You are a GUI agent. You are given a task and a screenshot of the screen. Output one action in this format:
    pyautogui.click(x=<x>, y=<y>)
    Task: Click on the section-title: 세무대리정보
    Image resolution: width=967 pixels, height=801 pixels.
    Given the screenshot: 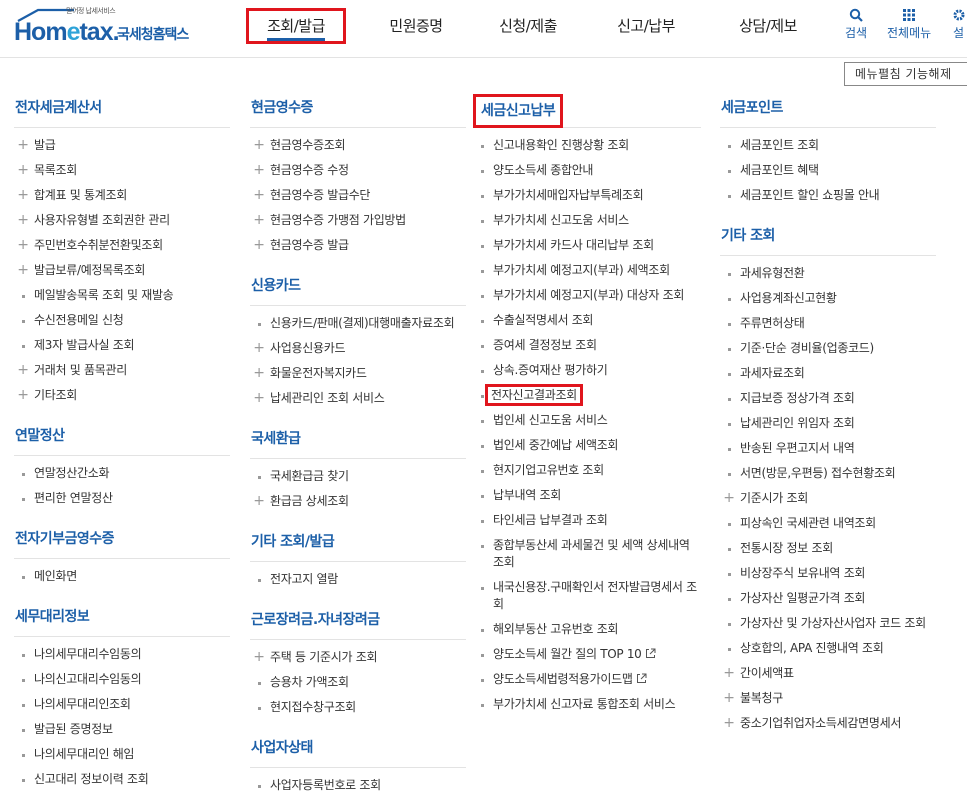 What is the action you would take?
    pyautogui.click(x=122, y=620)
    